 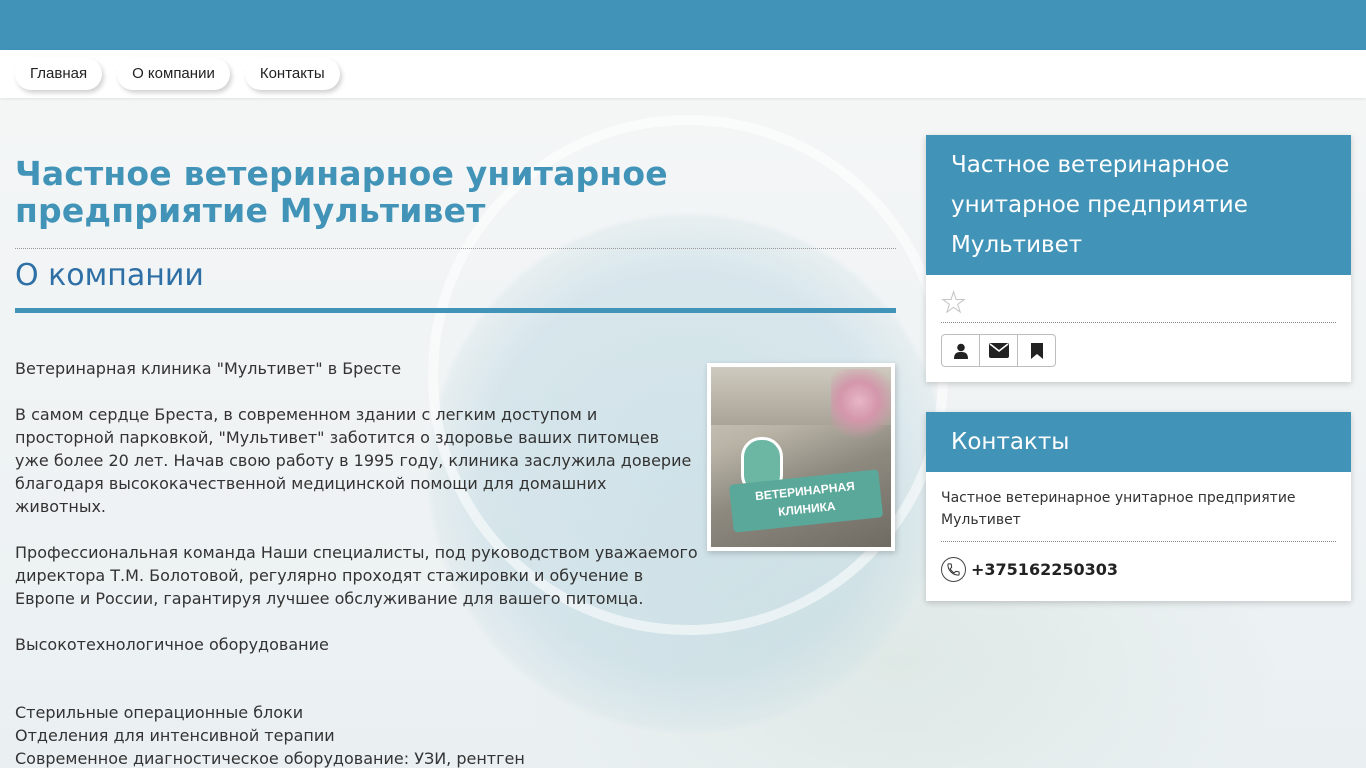 I want to click on paragraph-equipment: Высокотехнологичное оборудование, so click(x=172, y=644).